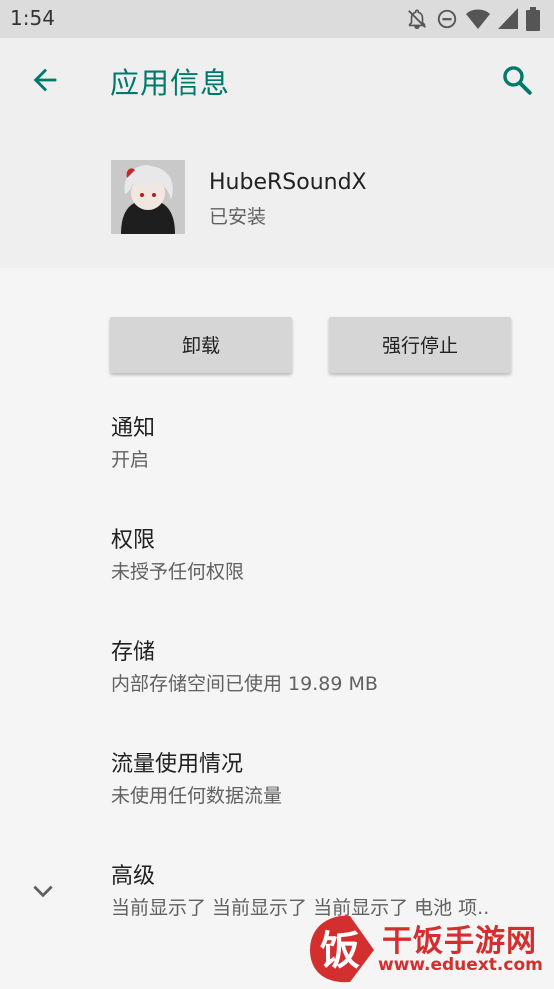 The image size is (554, 989). I want to click on svg-text: 饭, so click(340, 951).